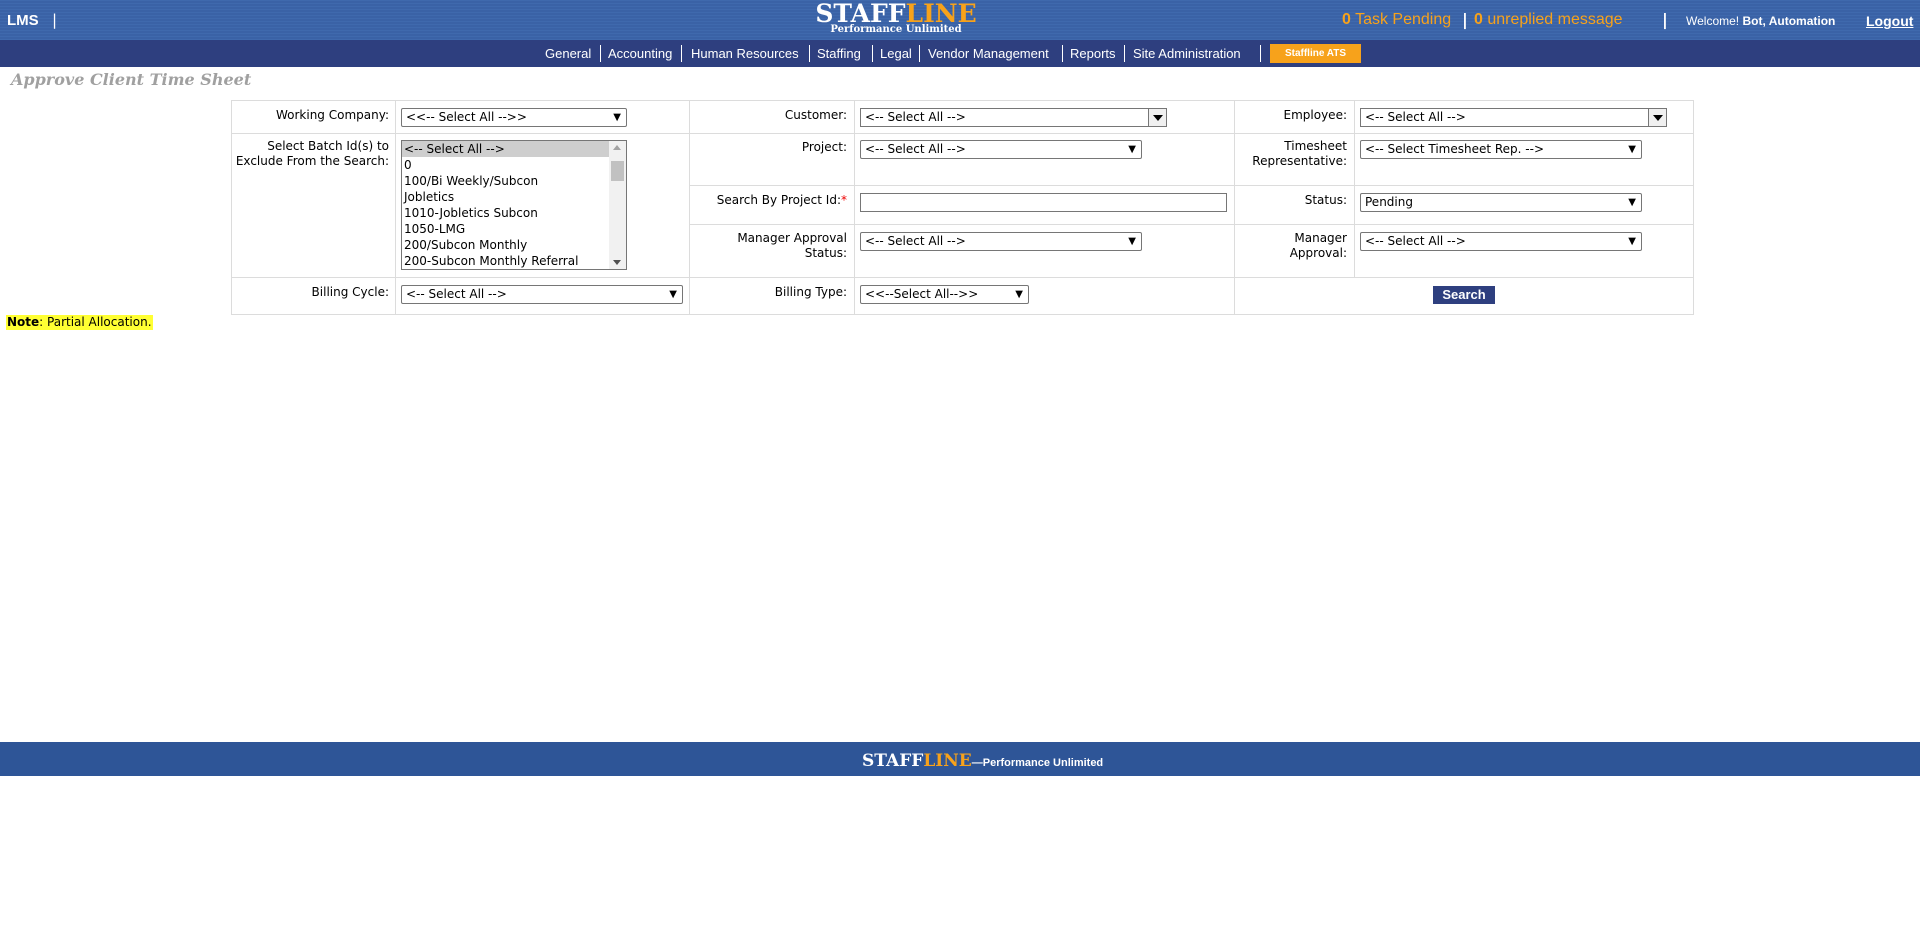 The width and height of the screenshot is (1920, 942). I want to click on page-title: Approve Client Time Sheet, so click(131, 79).